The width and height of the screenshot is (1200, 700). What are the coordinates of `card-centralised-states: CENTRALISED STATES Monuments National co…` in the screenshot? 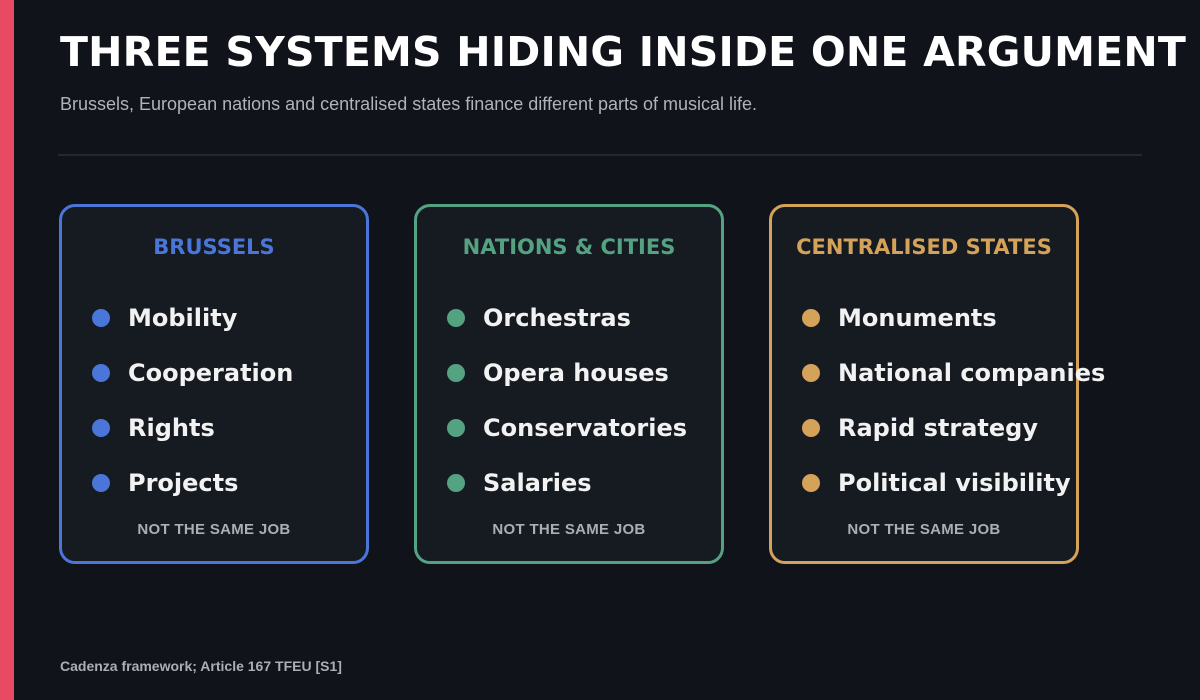 It's located at (937, 384).